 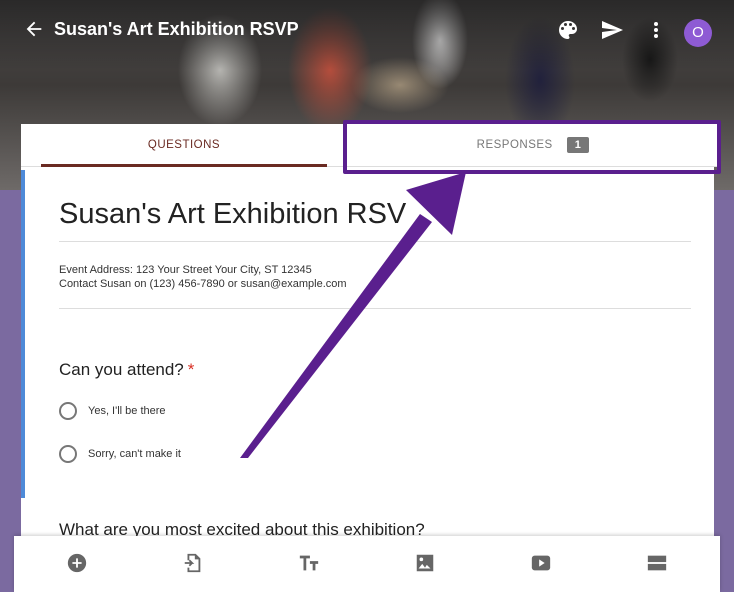 I want to click on section-icon, so click(x=658, y=564).